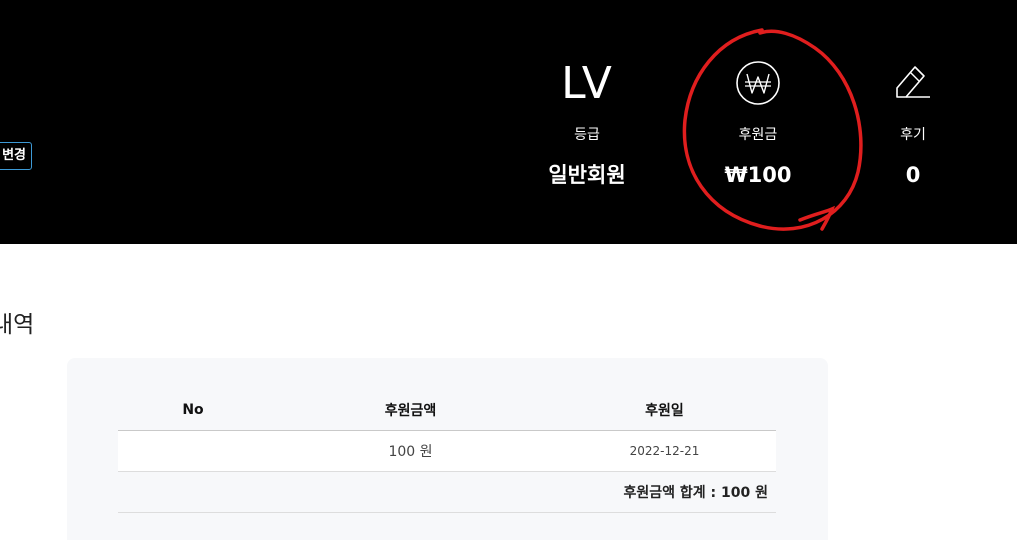 The height and width of the screenshot is (540, 1017). I want to click on donation-total: 후원금액 합계 : 100 원, so click(447, 492).